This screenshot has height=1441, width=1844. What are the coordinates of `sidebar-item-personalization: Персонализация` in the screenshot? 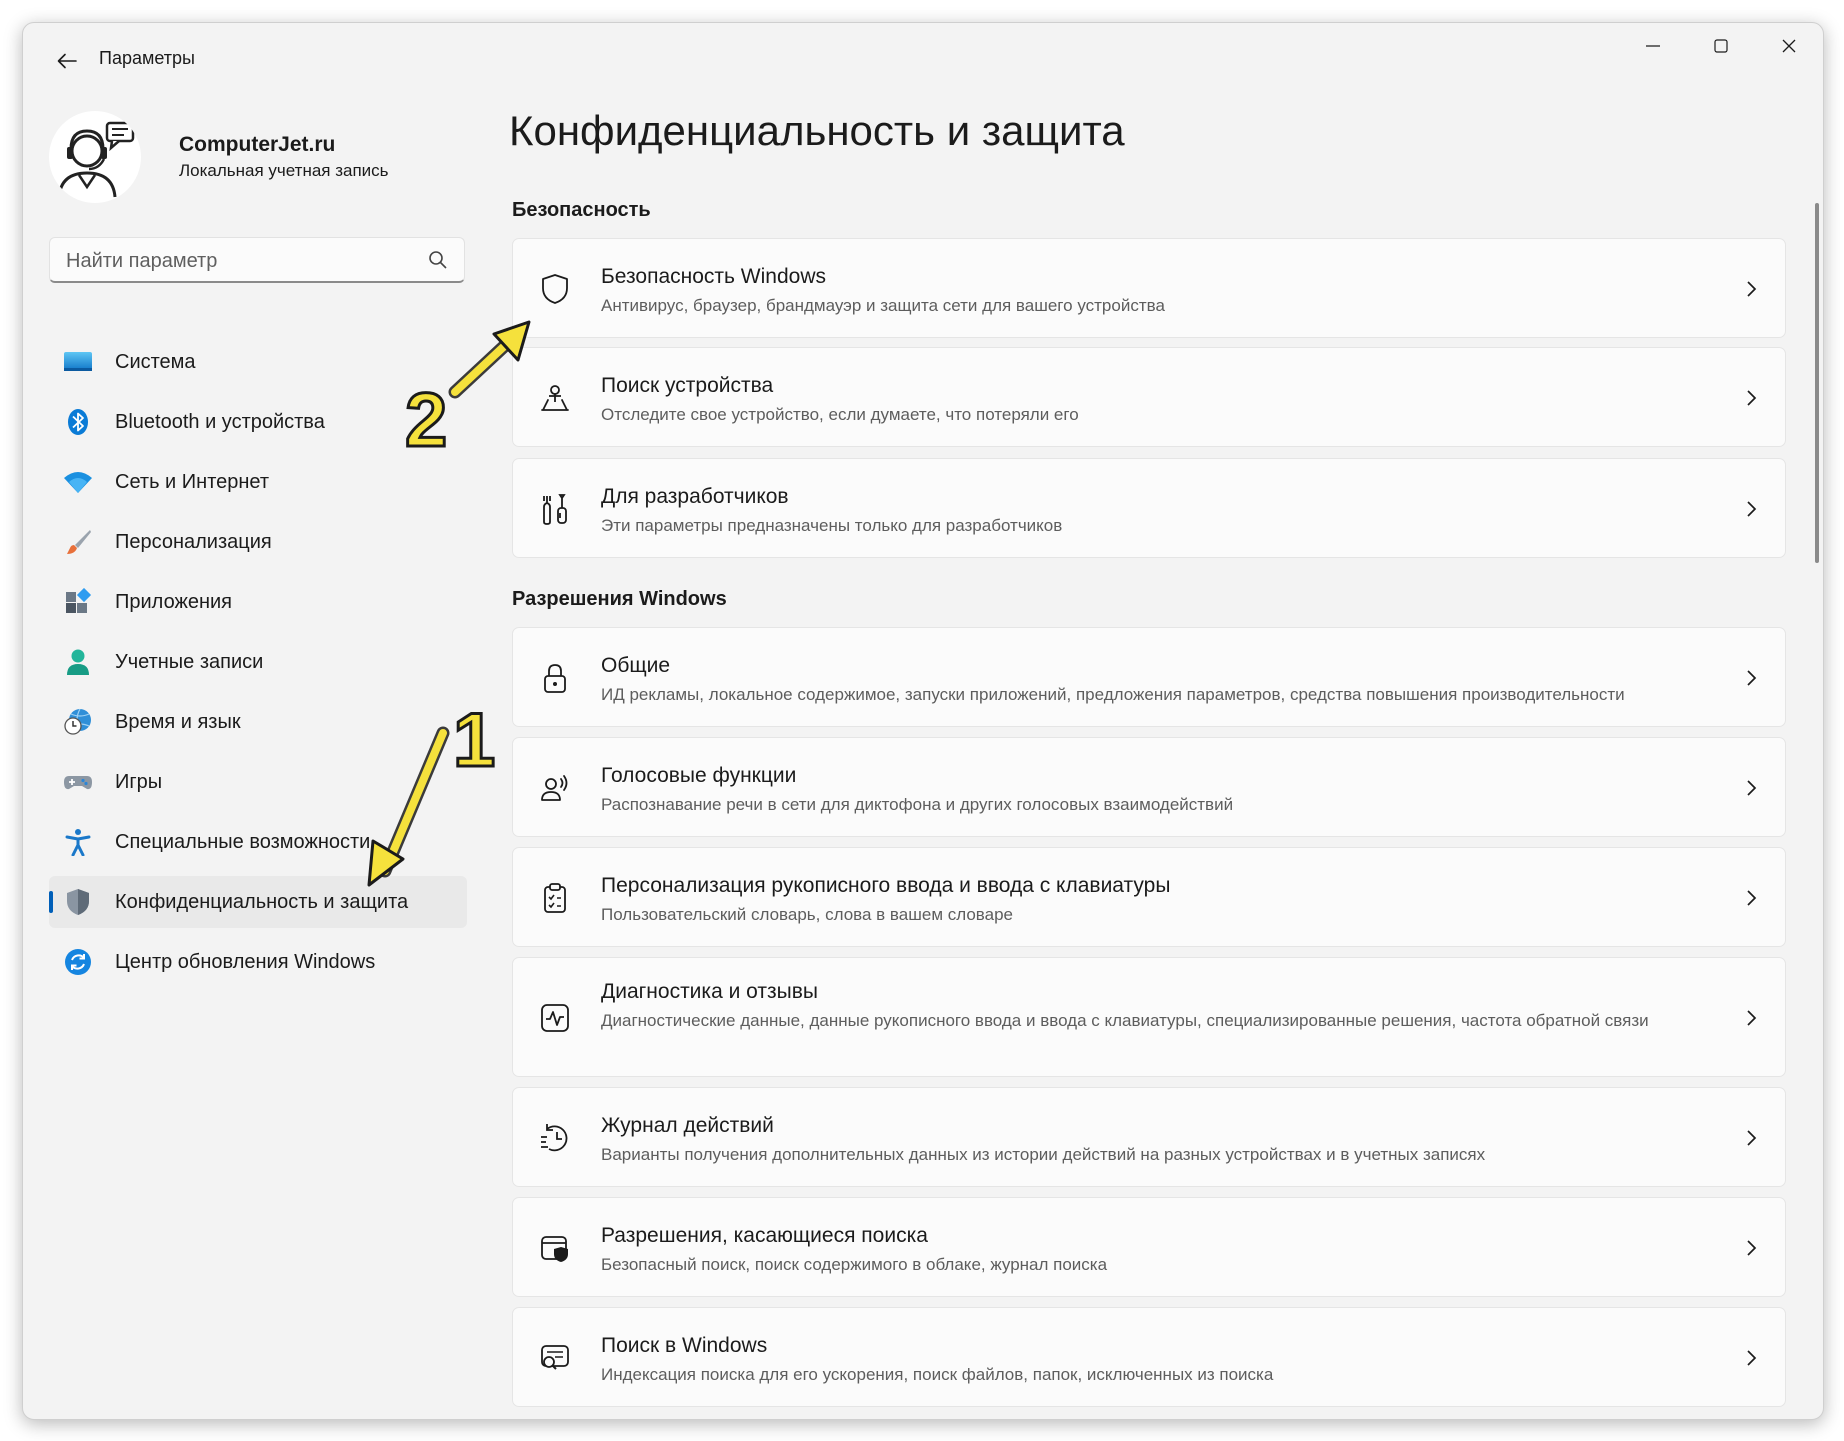 It's located at (258, 542).